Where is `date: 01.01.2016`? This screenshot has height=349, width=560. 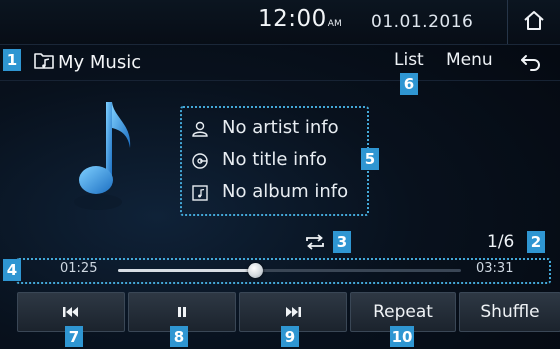 date: 01.01.2016 is located at coordinates (422, 22).